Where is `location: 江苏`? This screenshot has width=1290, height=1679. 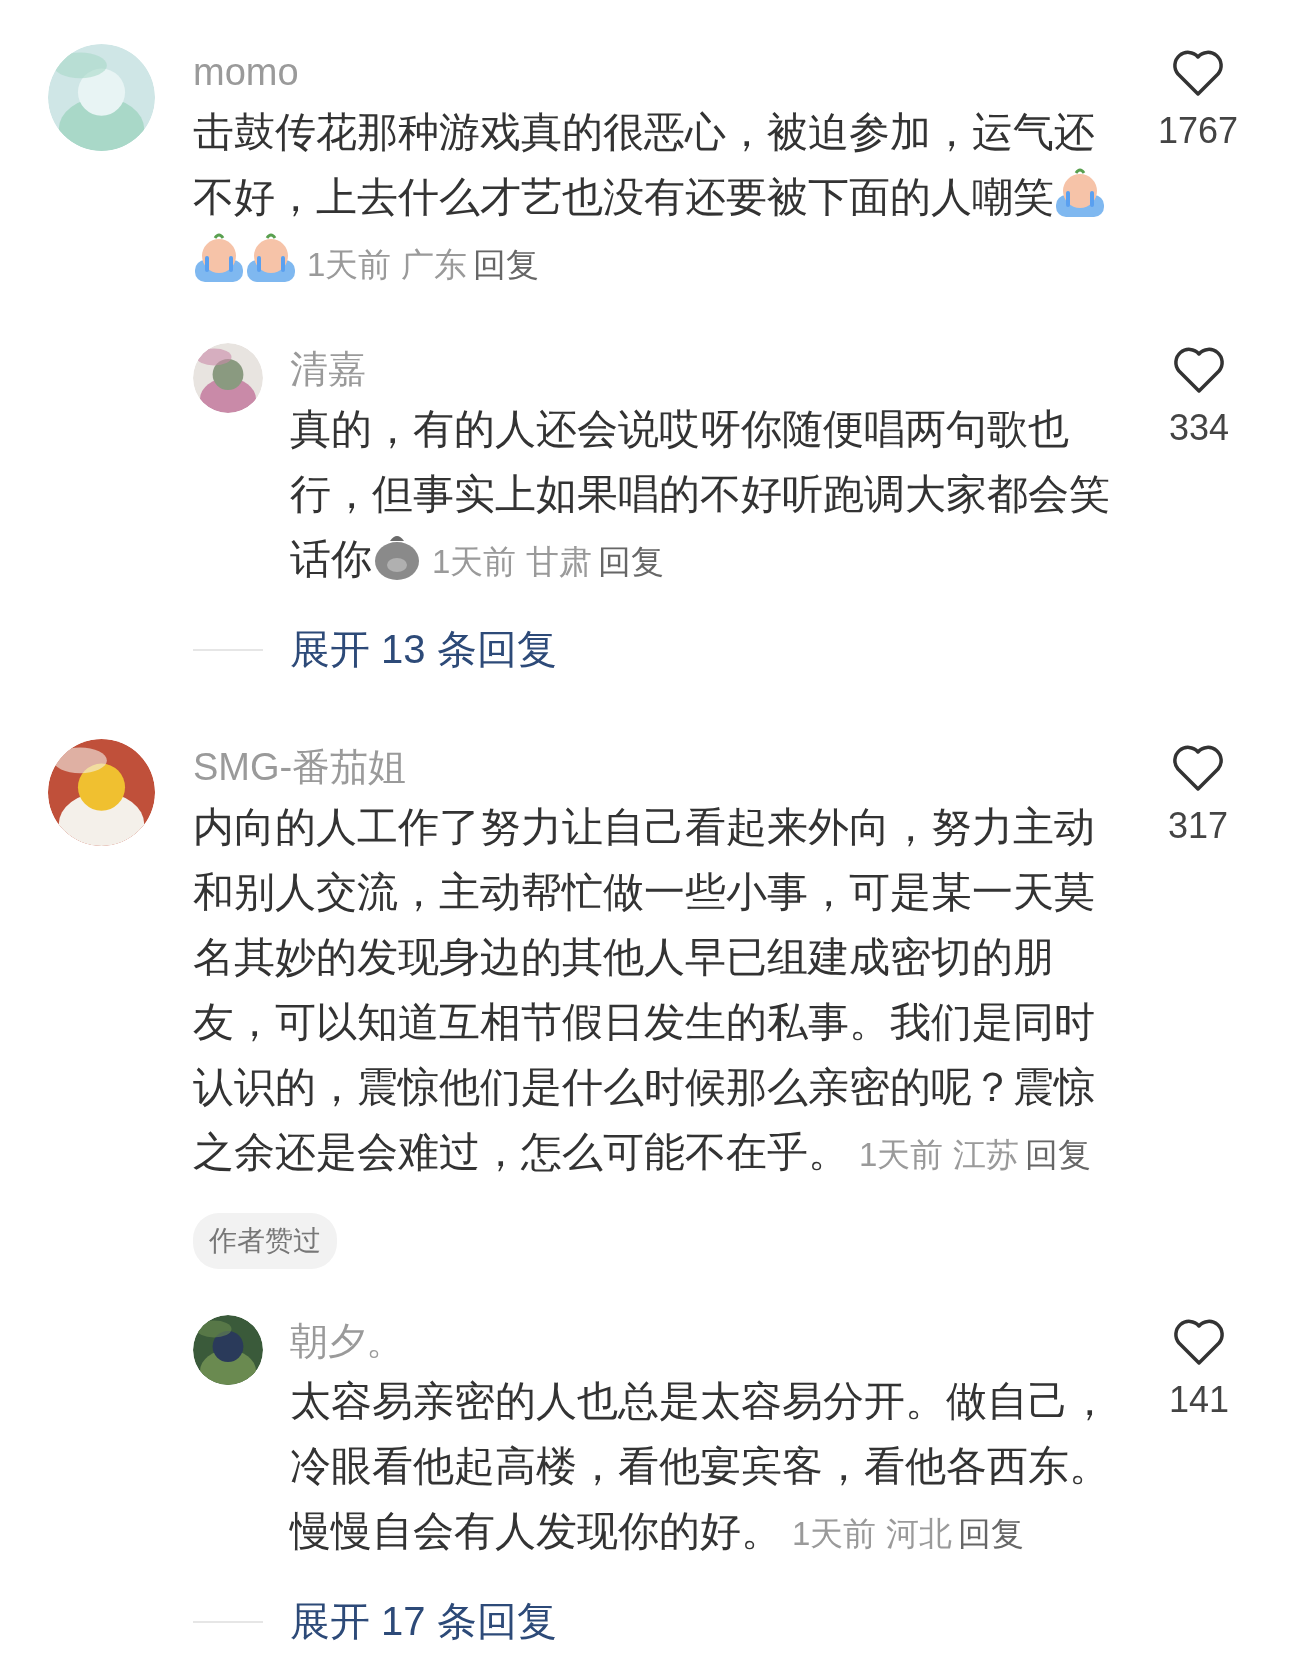 location: 江苏 is located at coordinates (986, 1154).